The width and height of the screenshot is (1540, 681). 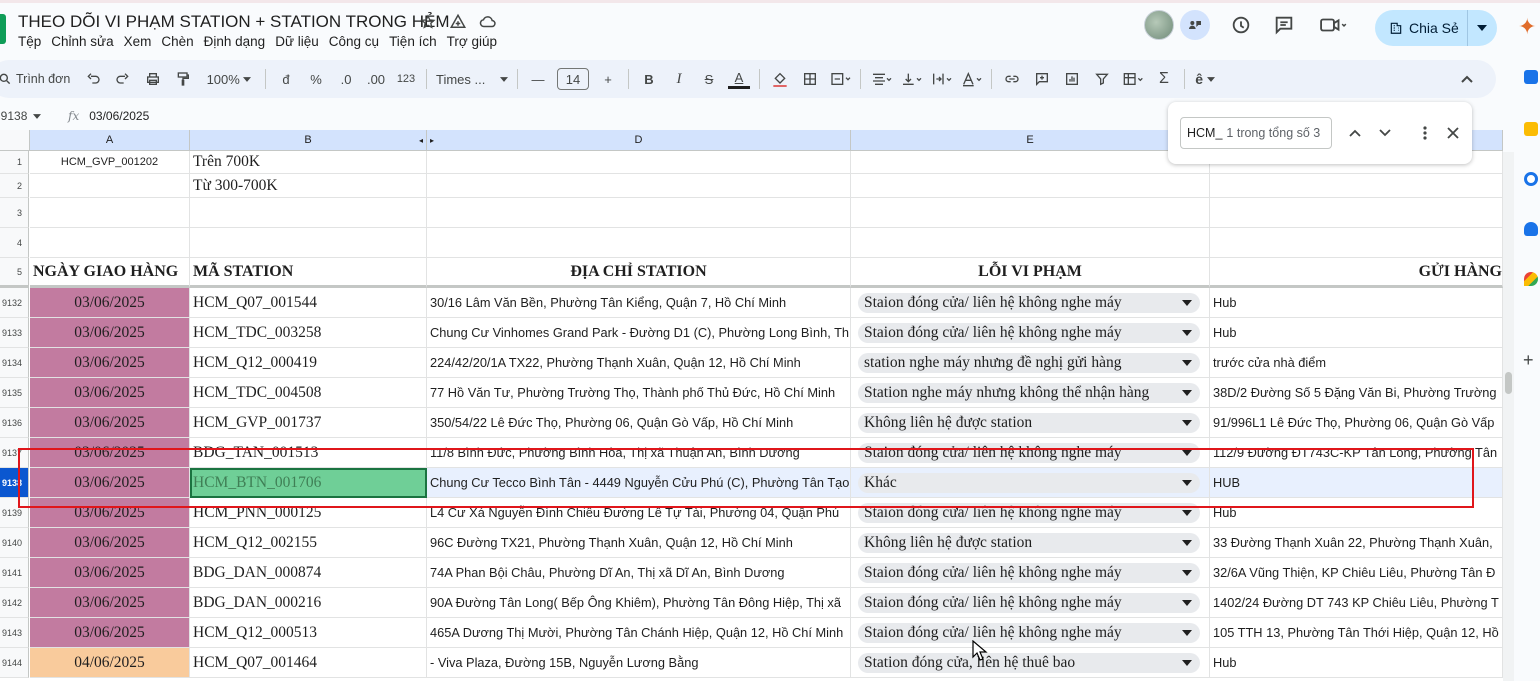 What do you see at coordinates (14, 603) in the screenshot?
I see `row-number: 9142` at bounding box center [14, 603].